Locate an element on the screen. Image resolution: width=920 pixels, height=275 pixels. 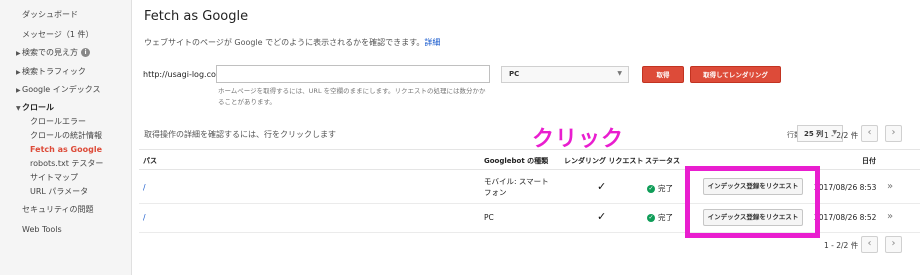
row-date: 2017/08/26 8:53 is located at coordinates (845, 187).